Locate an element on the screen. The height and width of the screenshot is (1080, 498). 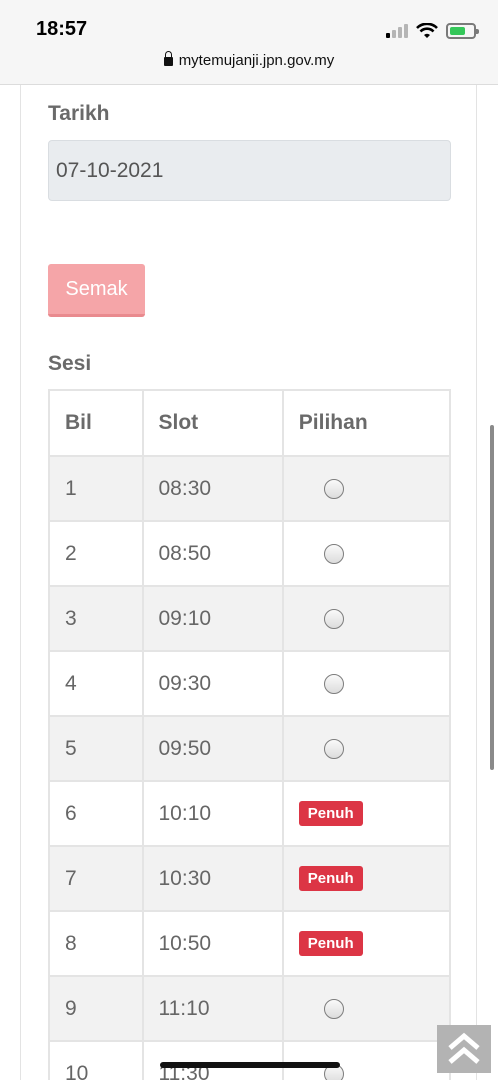
cell-slot: 09:10 is located at coordinates (212, 618).